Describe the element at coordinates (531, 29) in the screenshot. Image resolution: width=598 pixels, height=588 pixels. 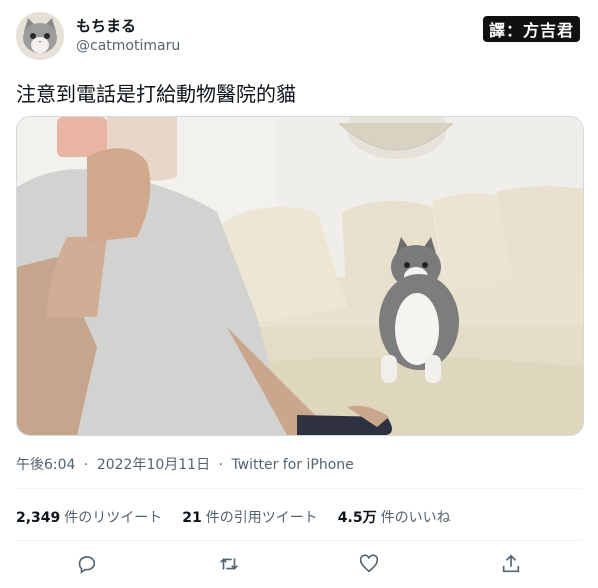
I see `translator-watermark: 譯：方吉君` at that location.